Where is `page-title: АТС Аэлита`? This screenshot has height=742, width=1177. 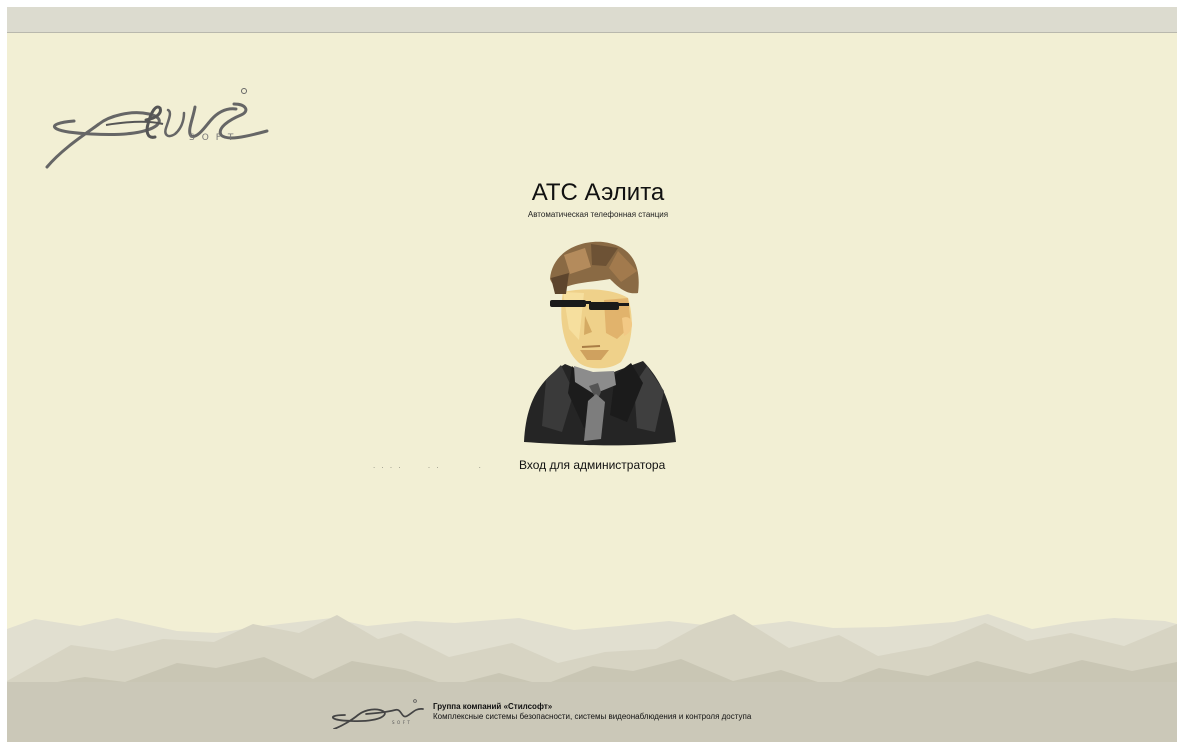
page-title: АТС Аэлита is located at coordinates (598, 192).